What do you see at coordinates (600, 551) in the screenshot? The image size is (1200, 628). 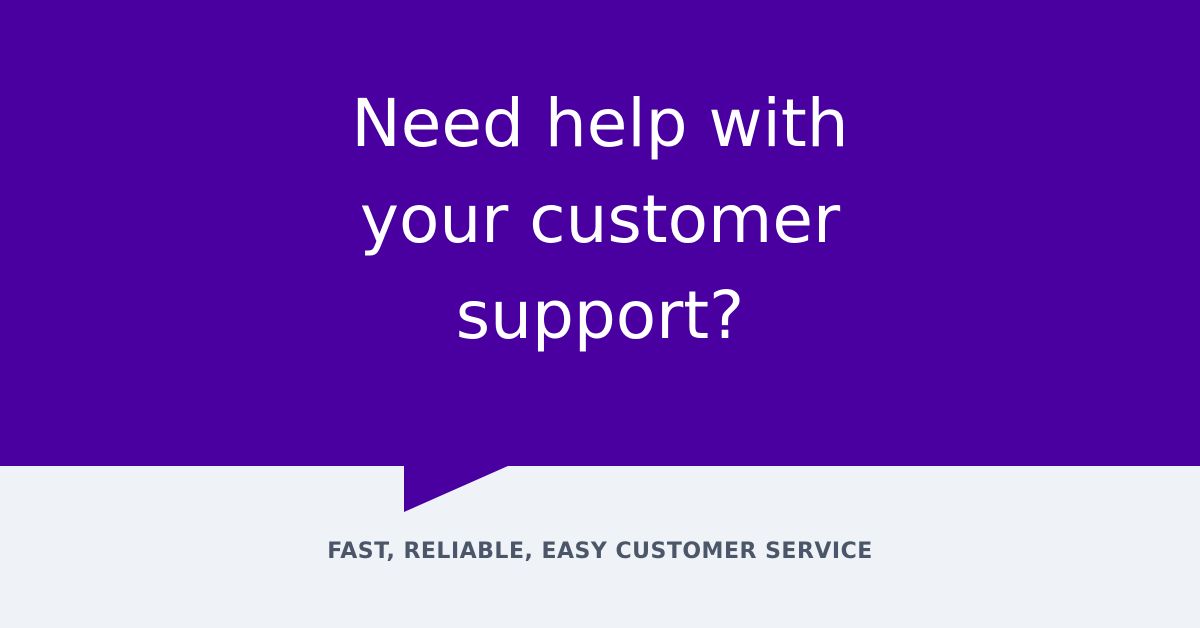 I see `tagline: FAST, RELIABLE, EASY CUSTOMER SERVICE` at bounding box center [600, 551].